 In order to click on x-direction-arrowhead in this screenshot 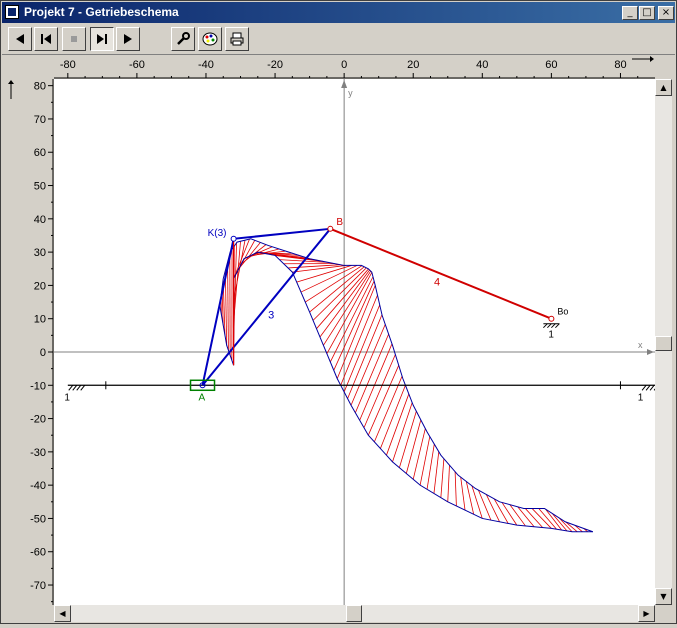, I will do `click(652, 59)`.